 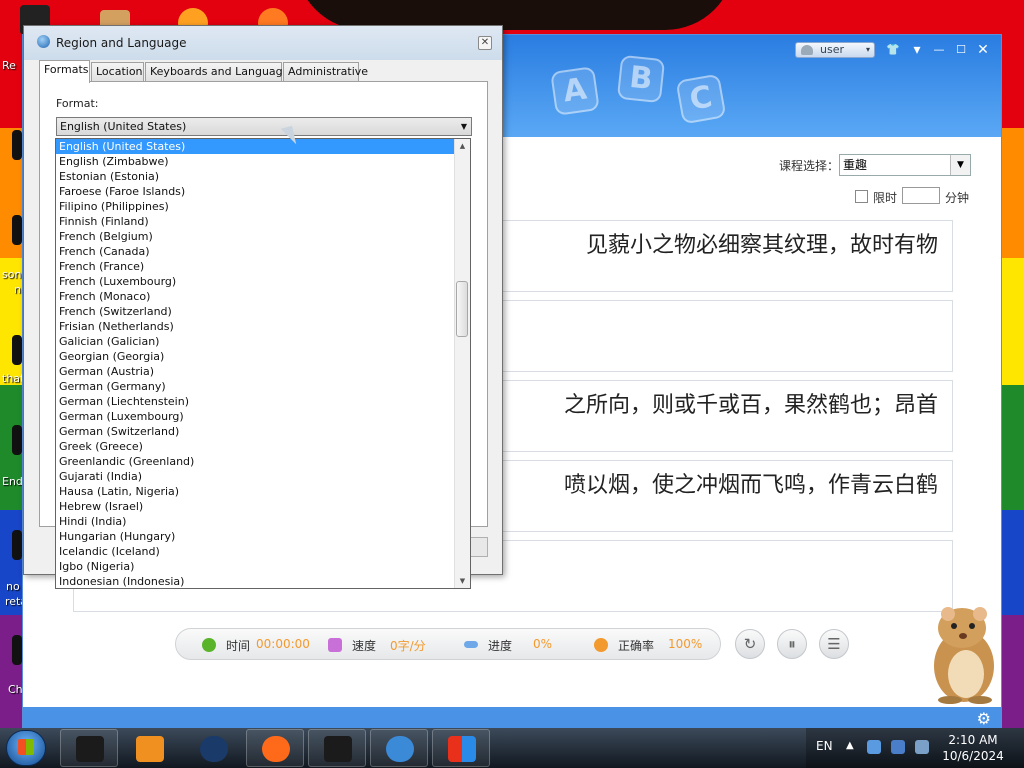 What do you see at coordinates (13, 378) in the screenshot?
I see `desktop-label: that` at bounding box center [13, 378].